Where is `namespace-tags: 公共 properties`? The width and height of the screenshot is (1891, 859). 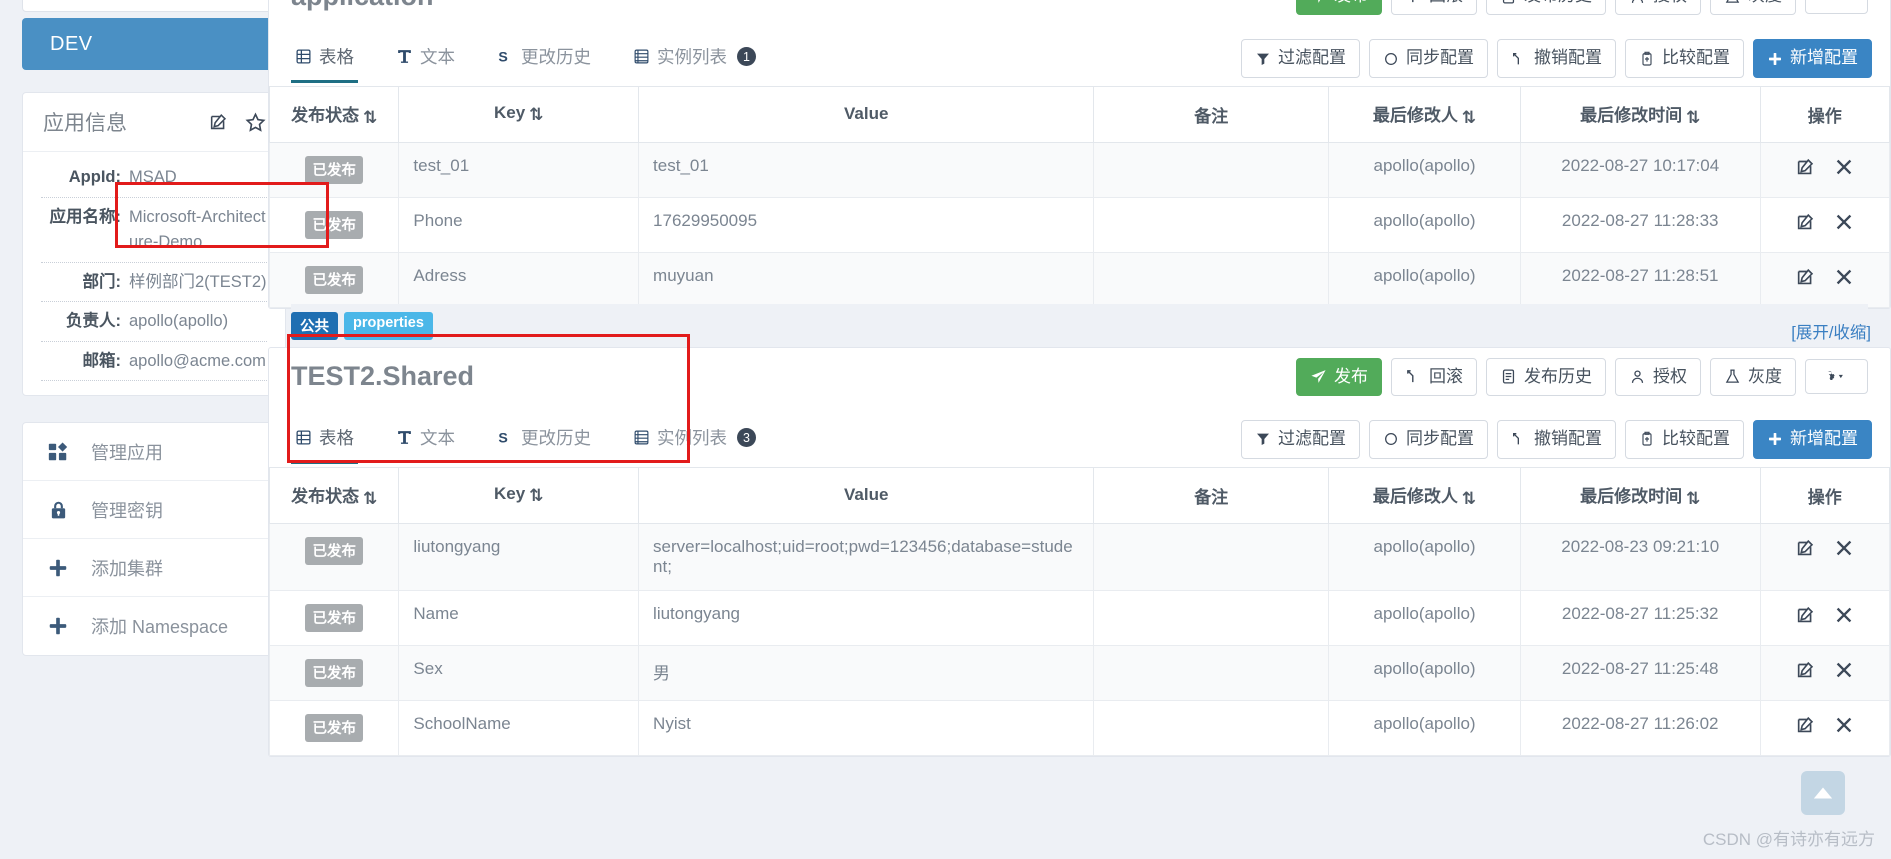
namespace-tags: 公共 properties is located at coordinates (1079, 324).